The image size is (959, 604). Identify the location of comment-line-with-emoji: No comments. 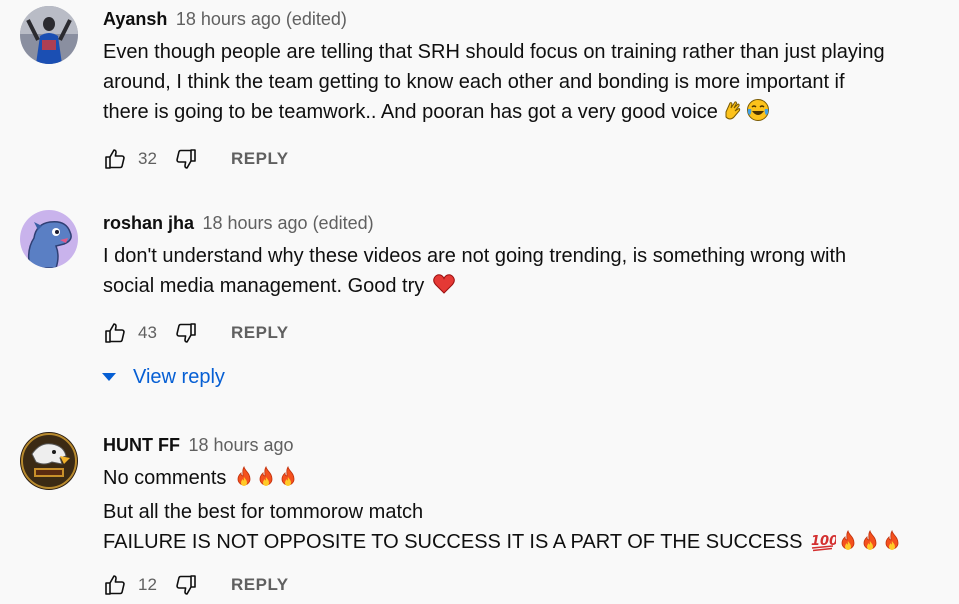
(521, 480).